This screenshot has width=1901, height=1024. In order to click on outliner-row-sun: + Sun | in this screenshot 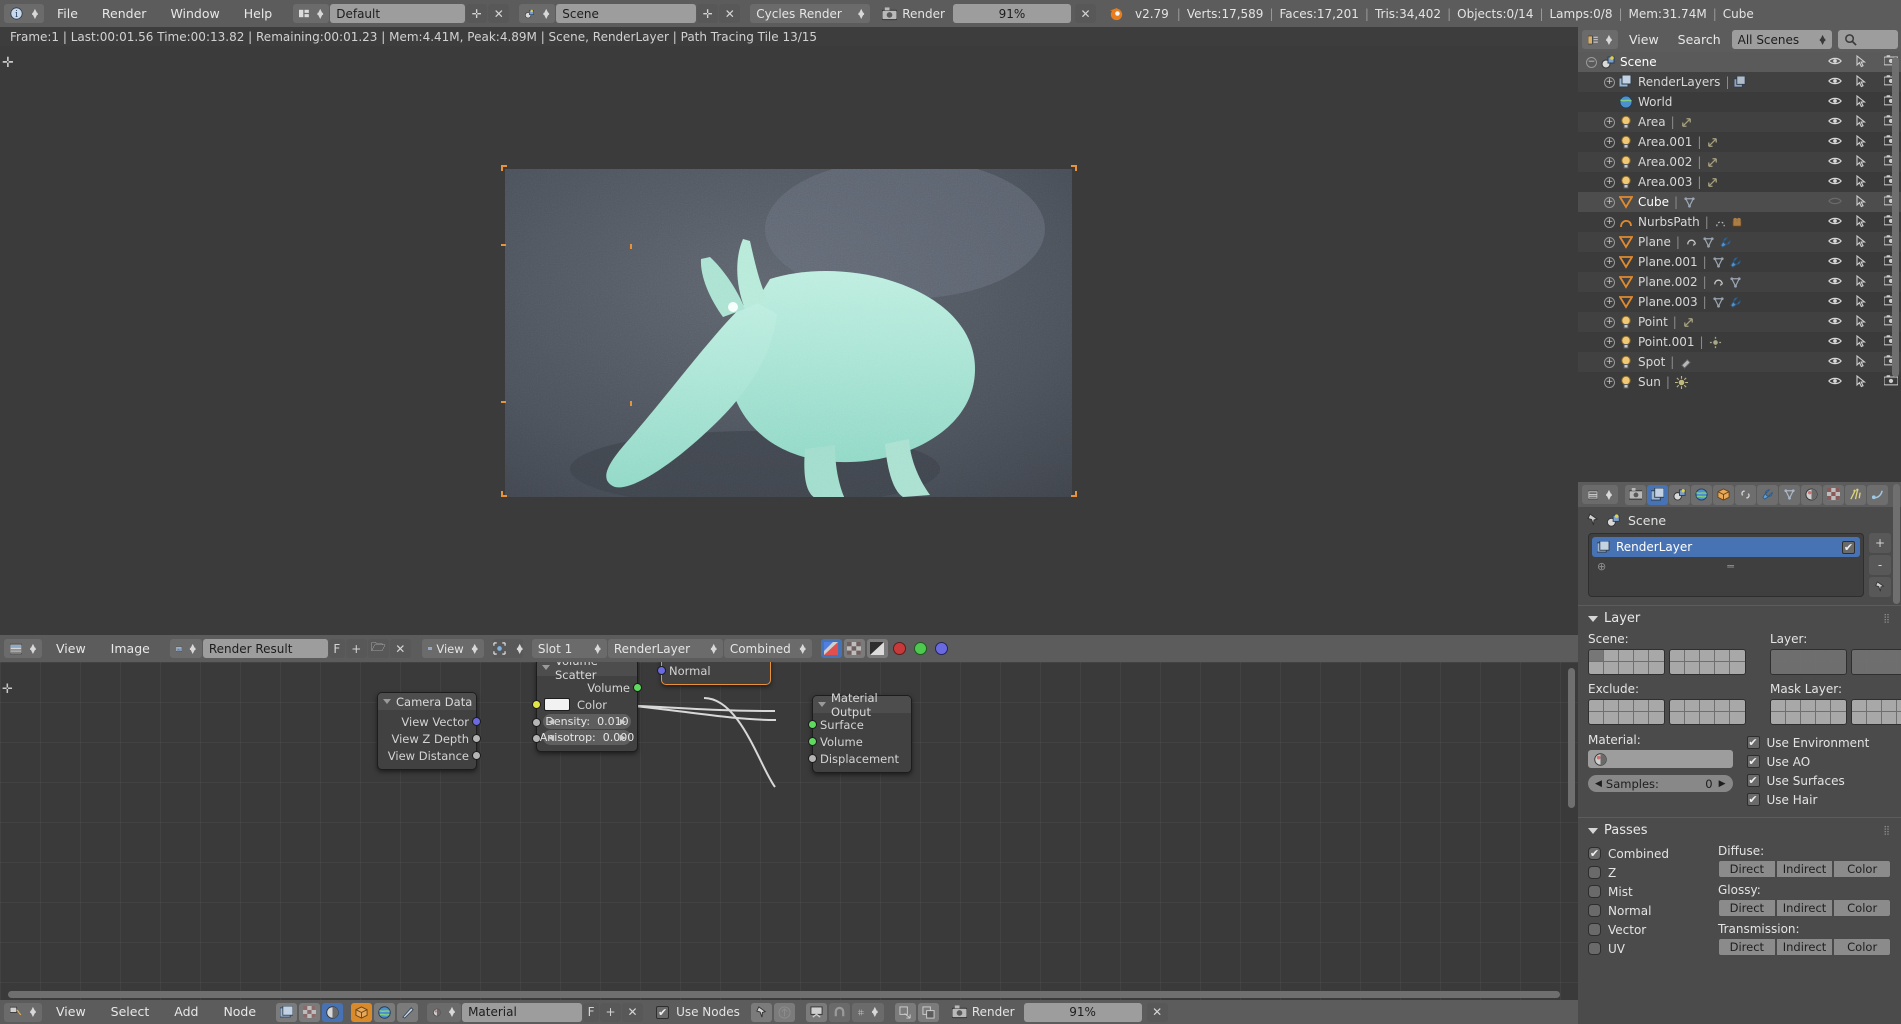, I will do `click(1739, 382)`.